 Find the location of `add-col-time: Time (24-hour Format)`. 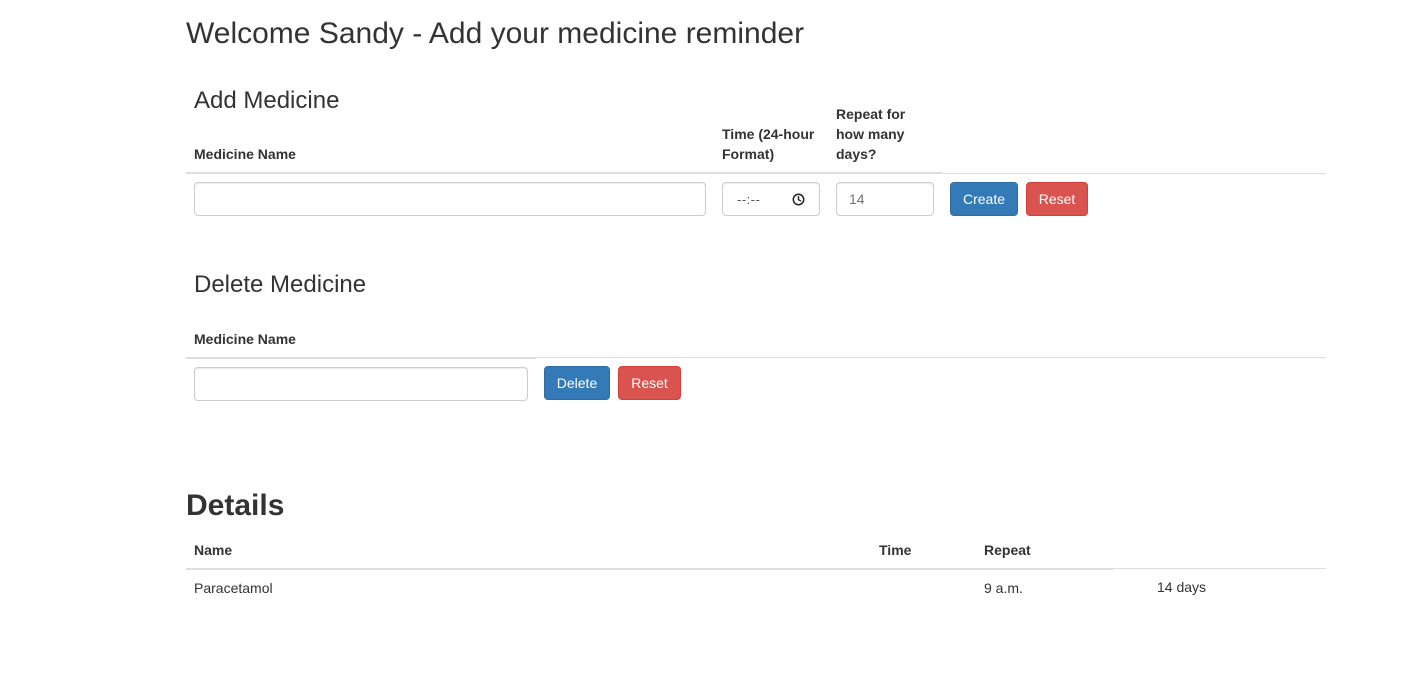

add-col-time: Time (24-hour Format) is located at coordinates (768, 144).